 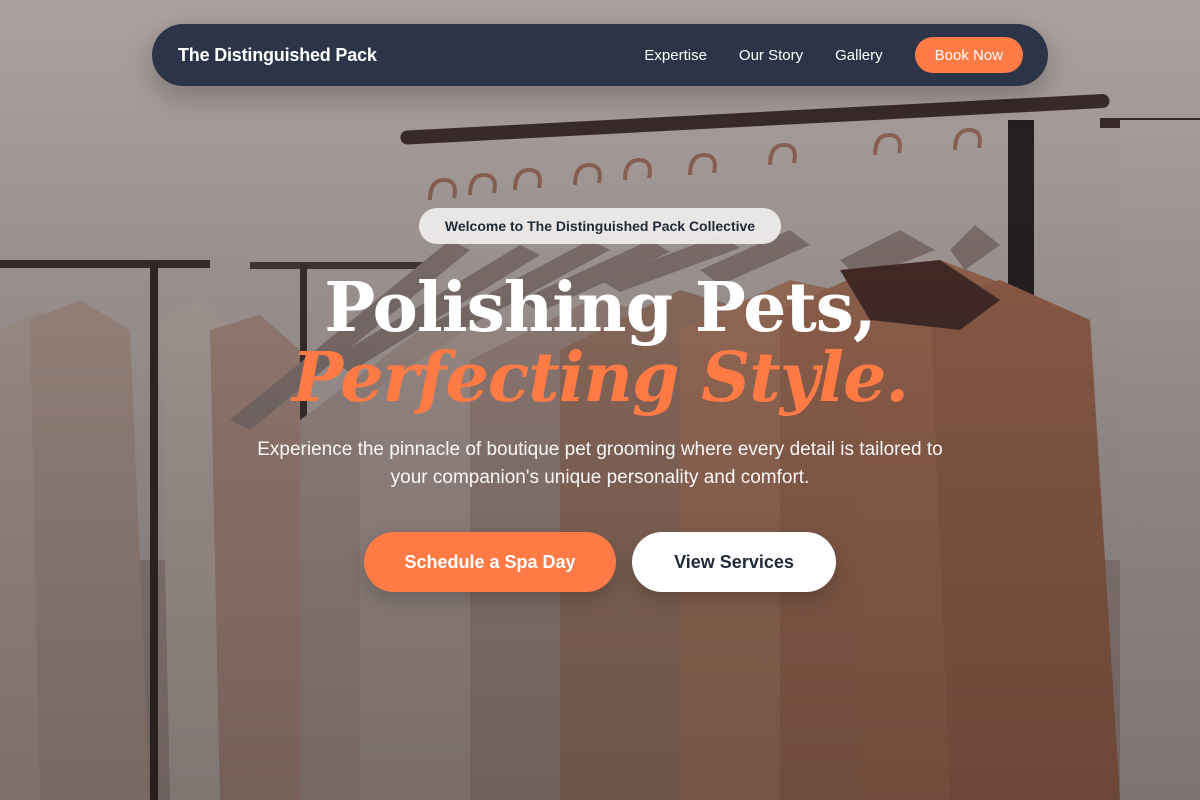 What do you see at coordinates (600, 378) in the screenshot?
I see `hero-headline-line2: Perfecting Style.` at bounding box center [600, 378].